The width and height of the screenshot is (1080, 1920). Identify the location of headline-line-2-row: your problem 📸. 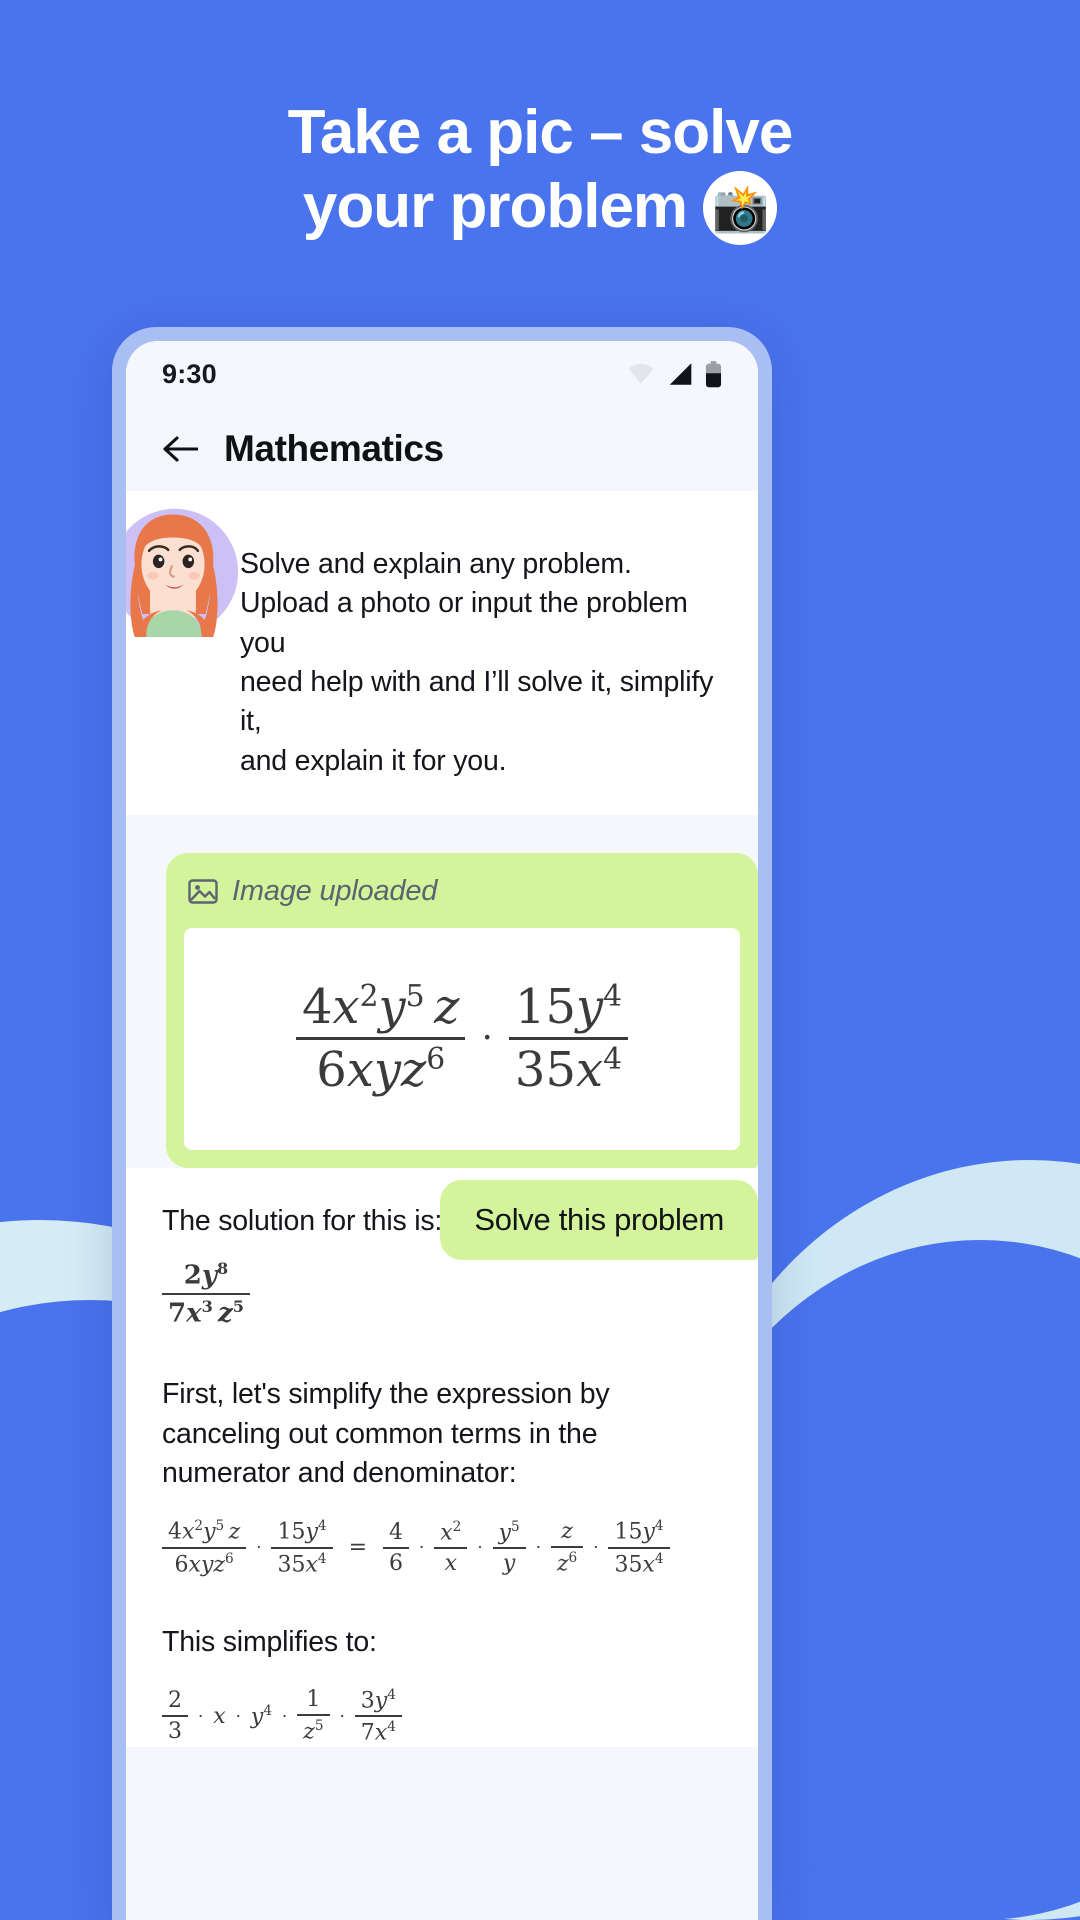
(540, 207).